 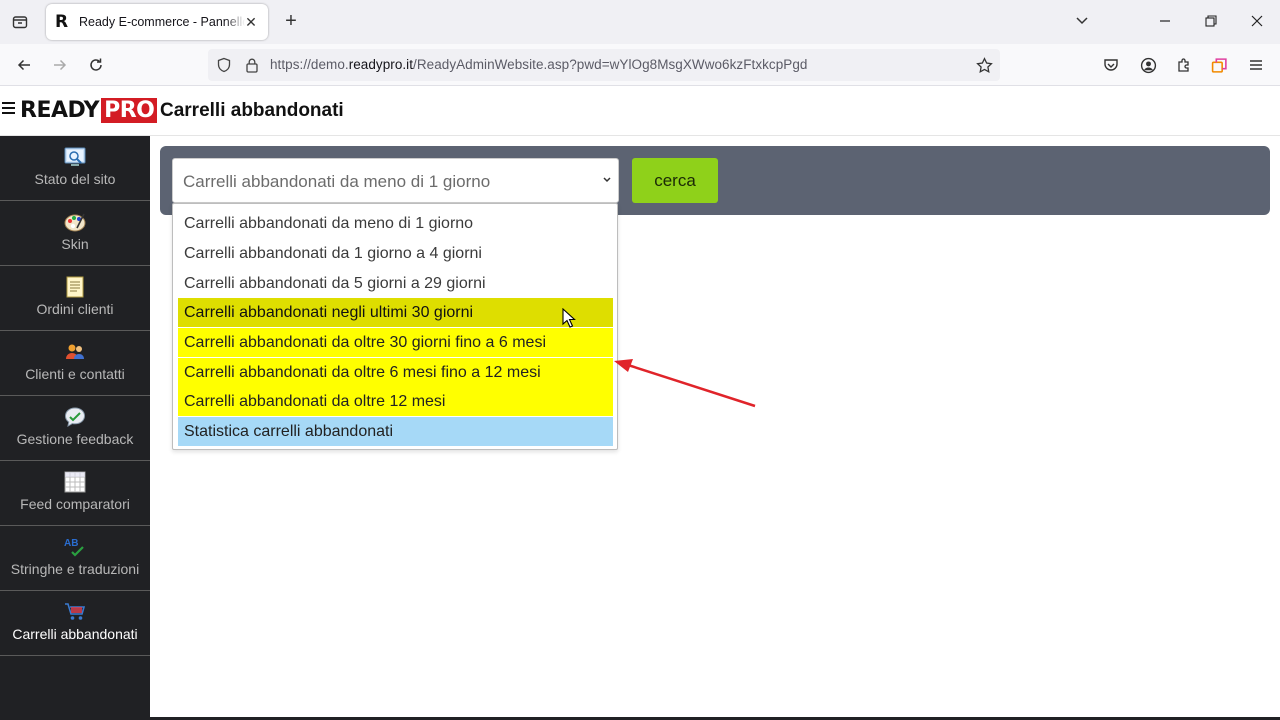 I want to click on sidebar-item-label: Stato del sito, so click(x=75, y=179).